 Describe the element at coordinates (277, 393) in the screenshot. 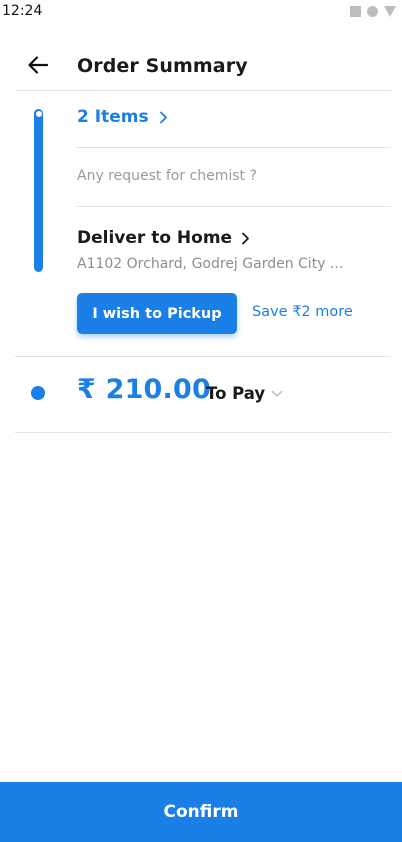

I see `chevron-down-icon` at that location.